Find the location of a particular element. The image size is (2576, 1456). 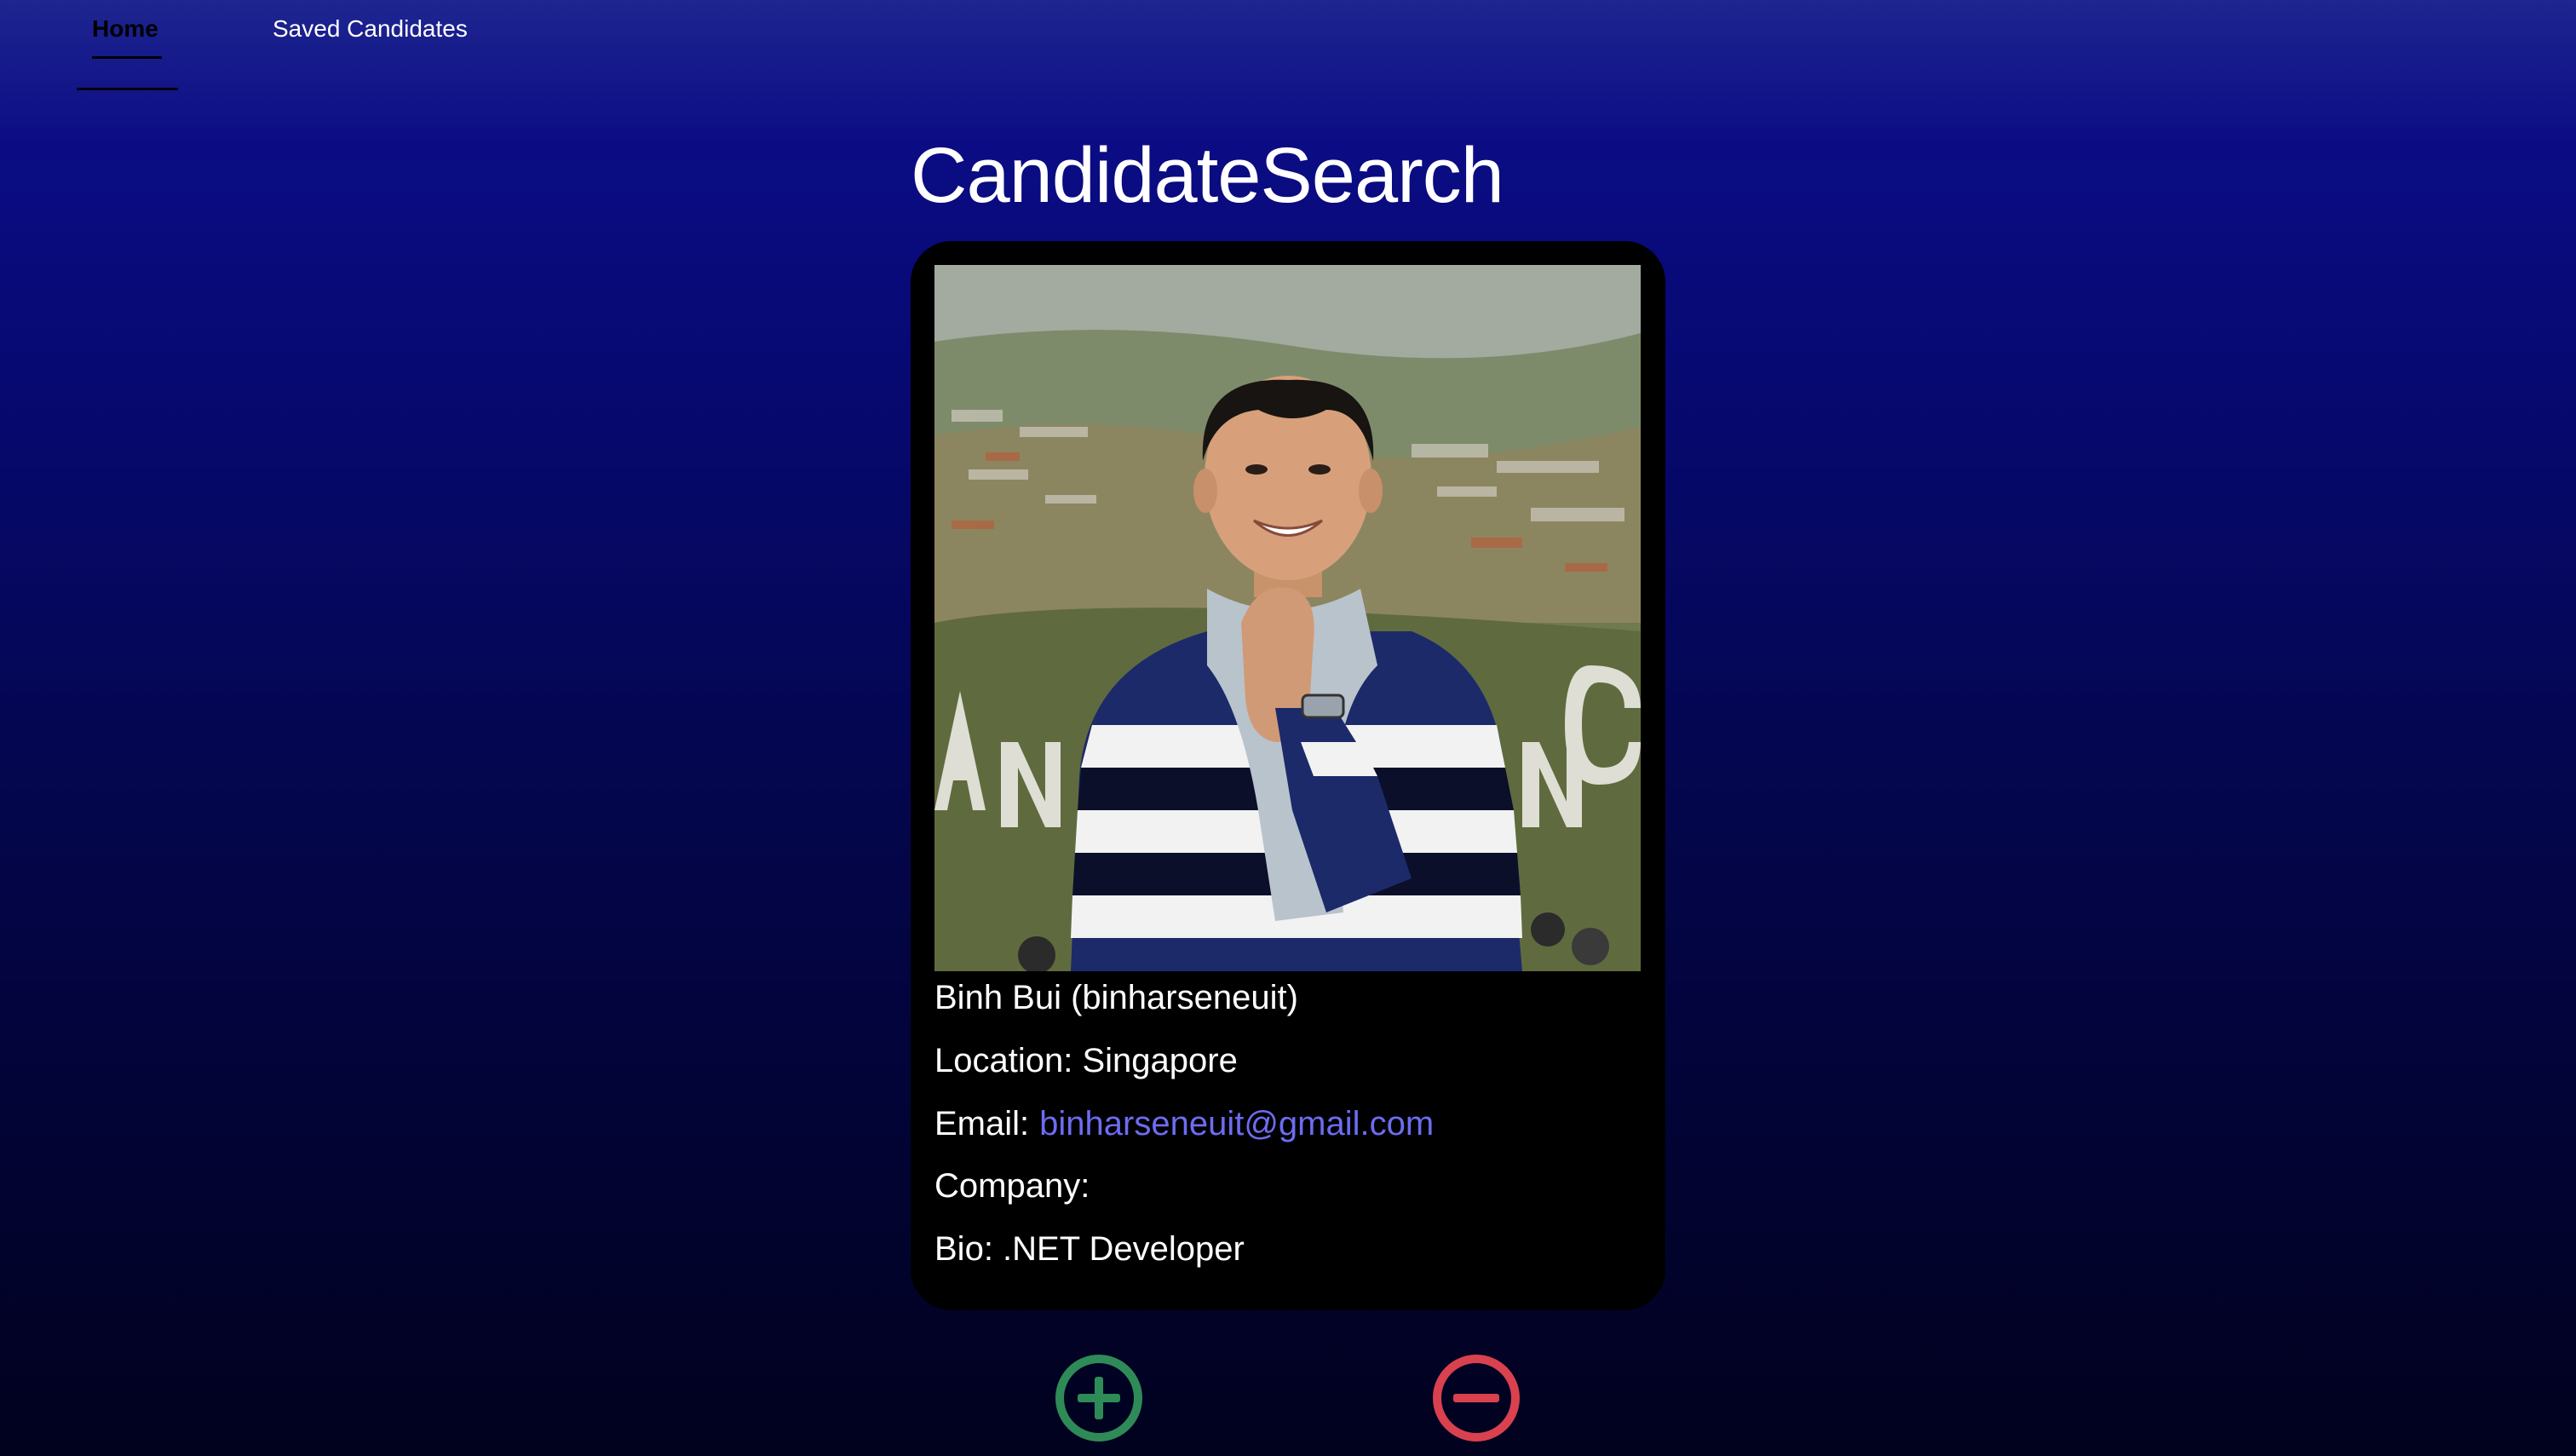

candidate-email-label: Email: is located at coordinates (982, 1124).